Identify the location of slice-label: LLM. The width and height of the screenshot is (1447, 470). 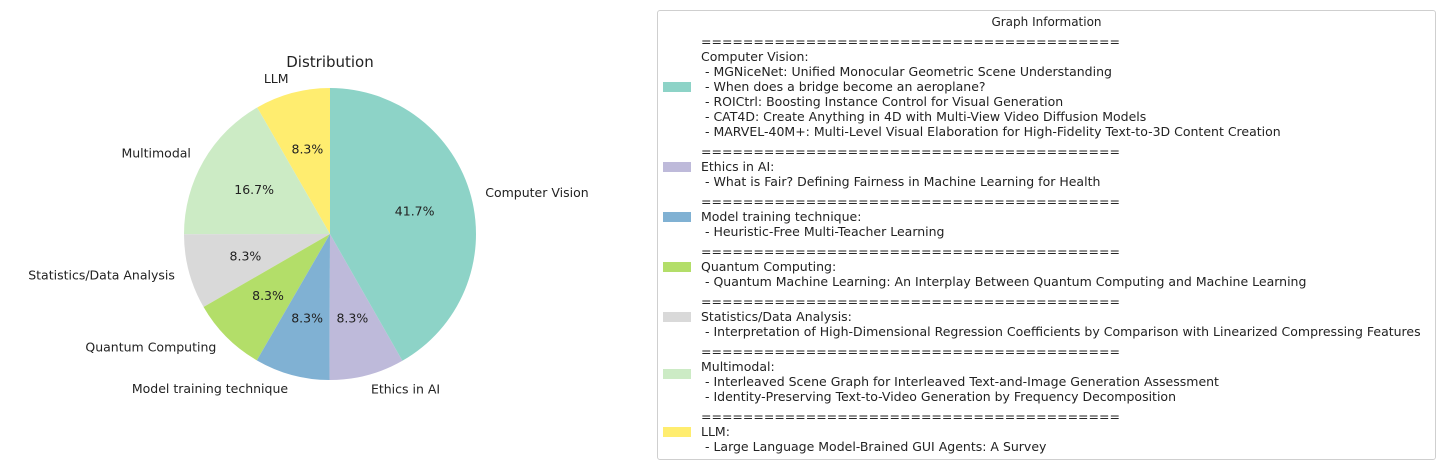
(276, 78).